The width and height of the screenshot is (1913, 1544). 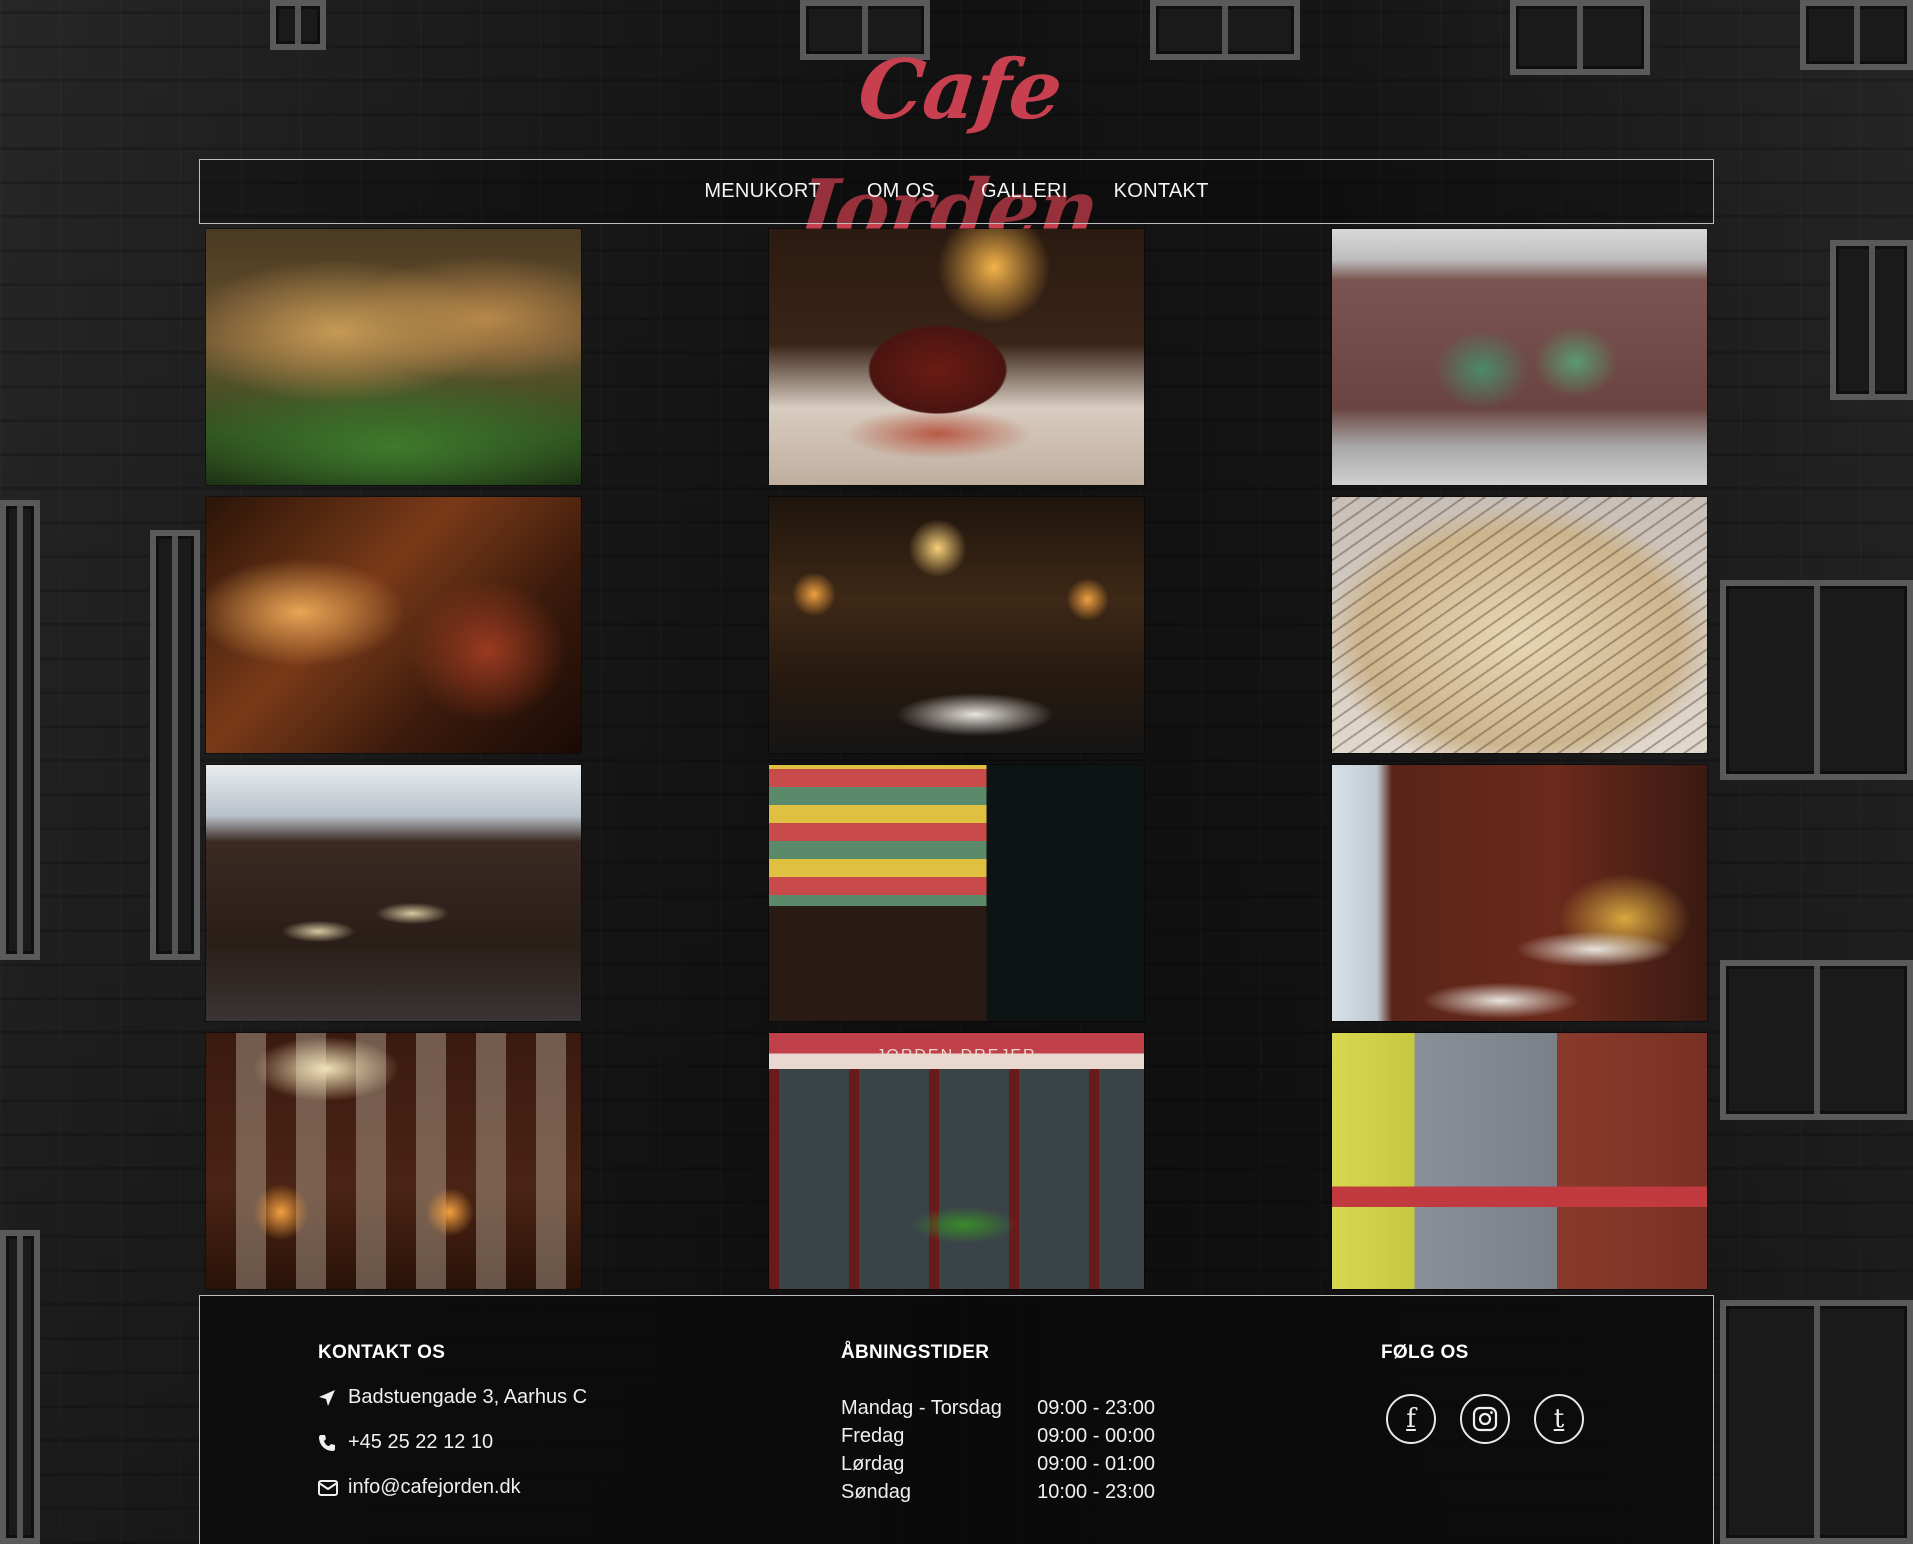 I want to click on hours-time: 09:00 - 01:00, so click(x=1096, y=1463).